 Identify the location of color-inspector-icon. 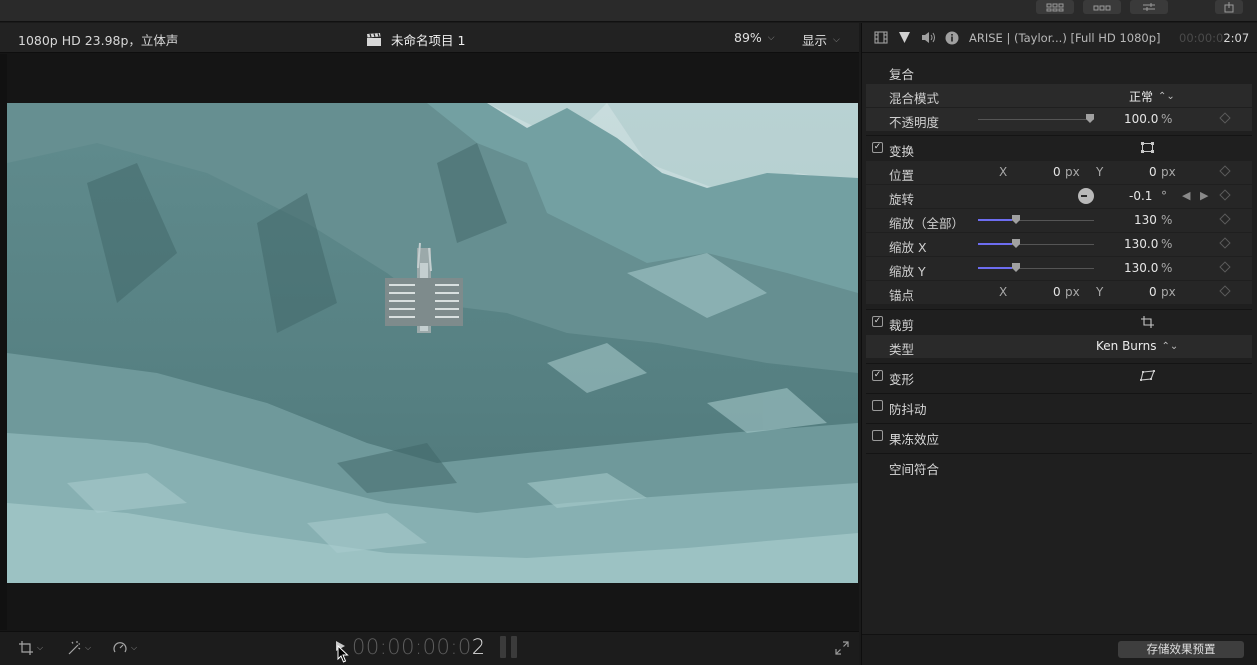
(904, 37).